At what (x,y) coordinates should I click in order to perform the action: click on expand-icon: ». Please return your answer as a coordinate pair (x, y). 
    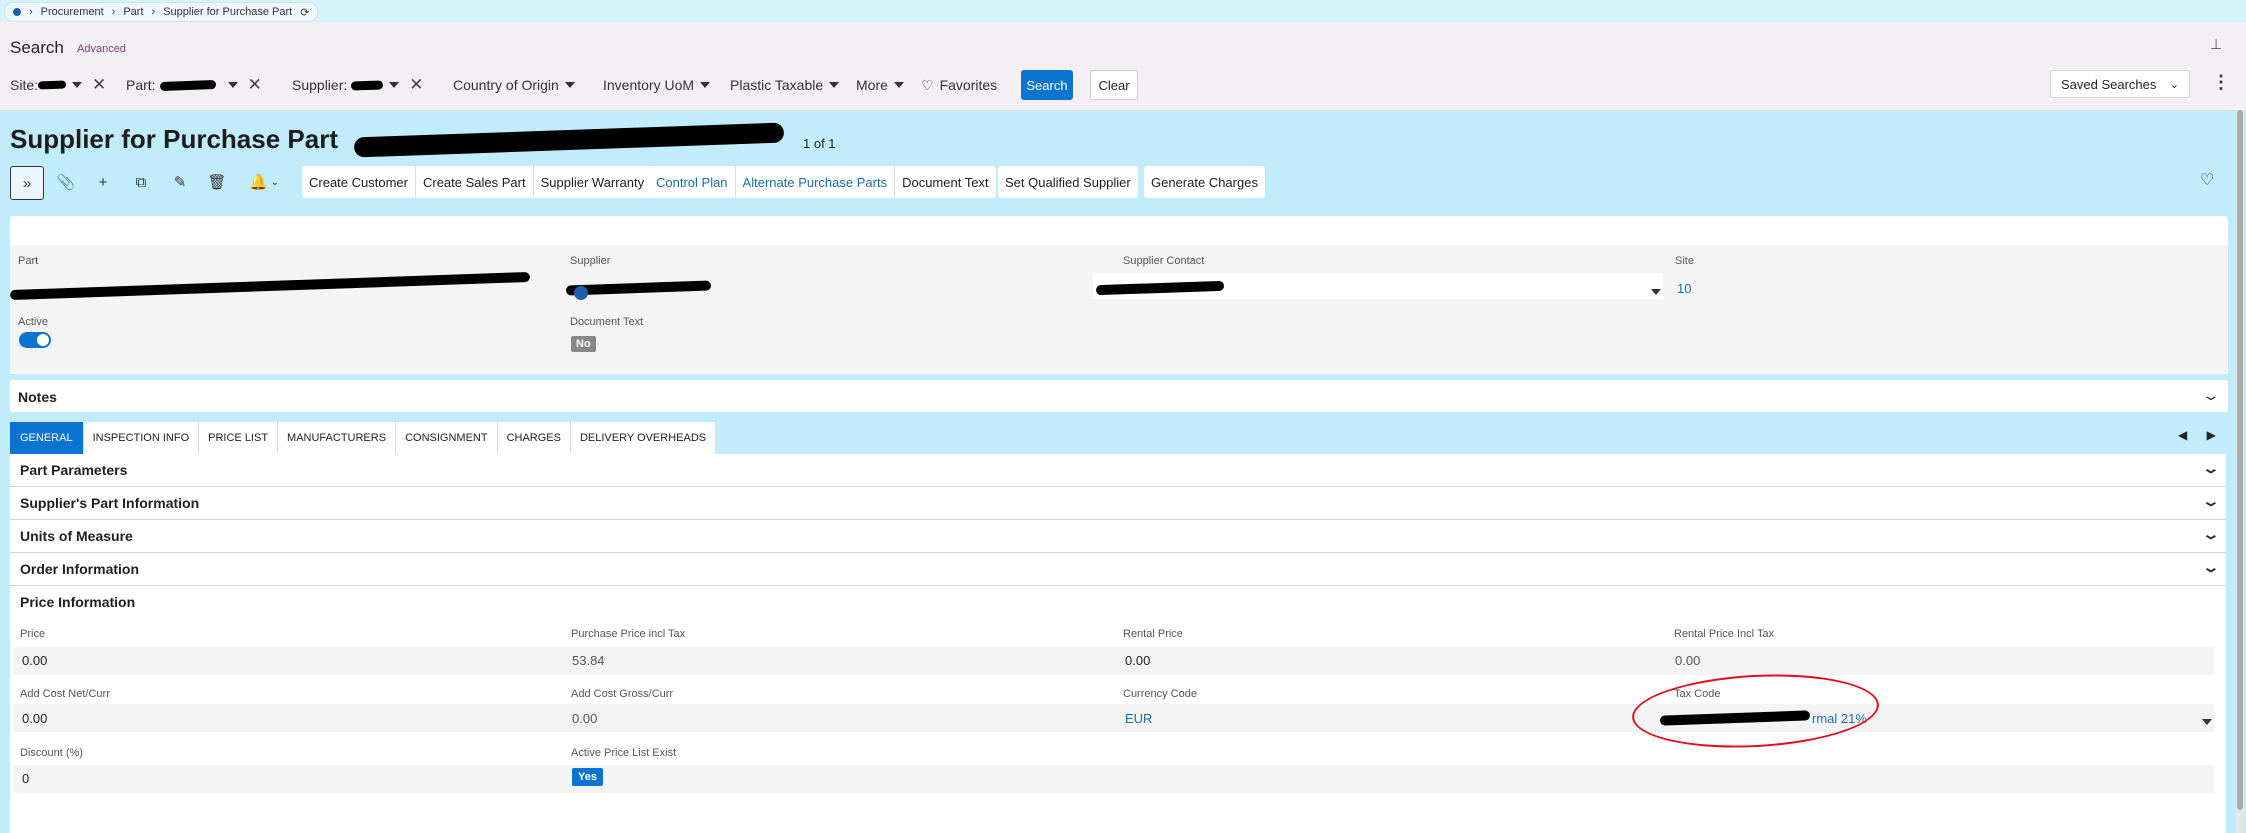
    Looking at the image, I should click on (27, 183).